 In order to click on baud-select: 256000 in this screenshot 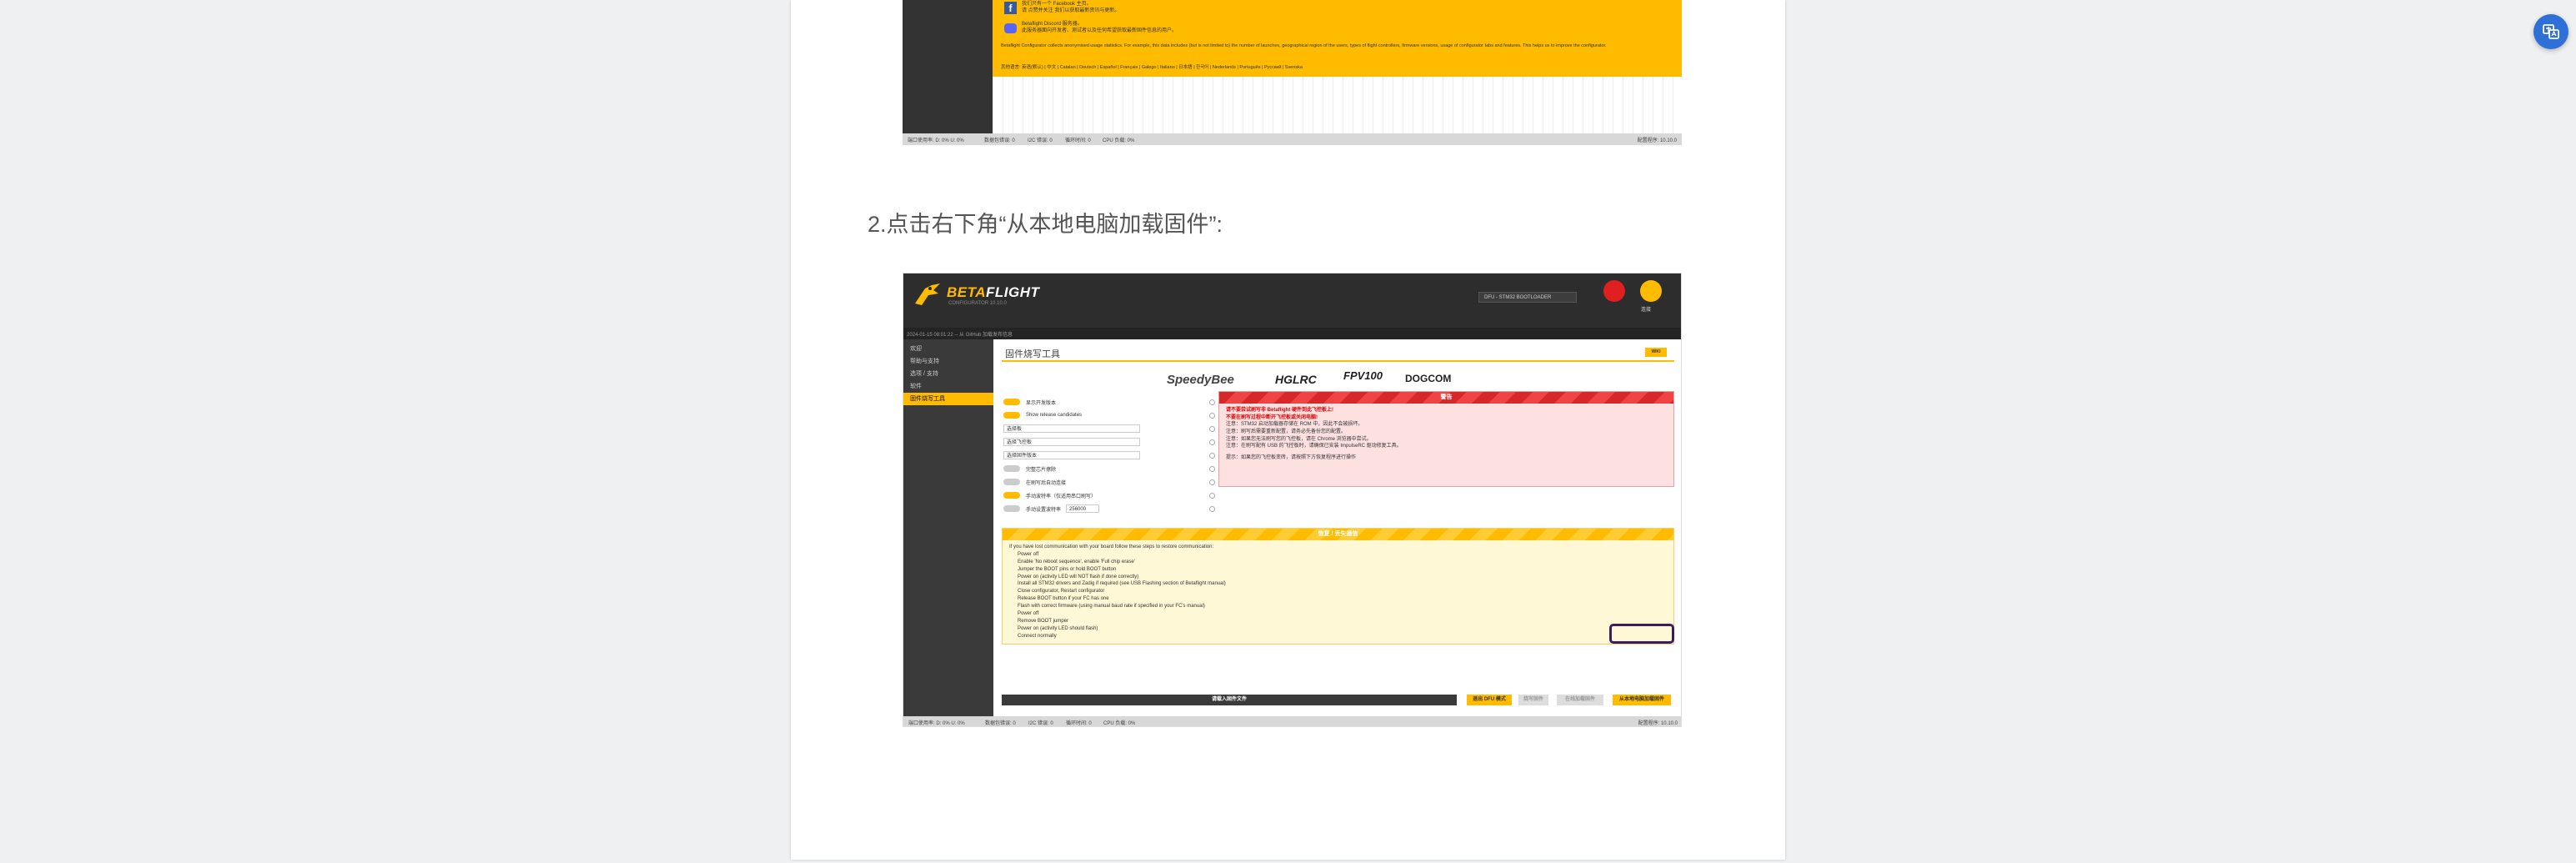, I will do `click(1083, 508)`.